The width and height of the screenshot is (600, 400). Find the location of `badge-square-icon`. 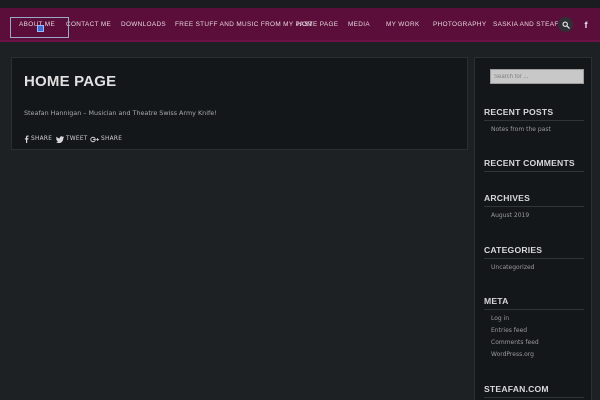

badge-square-icon is located at coordinates (40, 28).